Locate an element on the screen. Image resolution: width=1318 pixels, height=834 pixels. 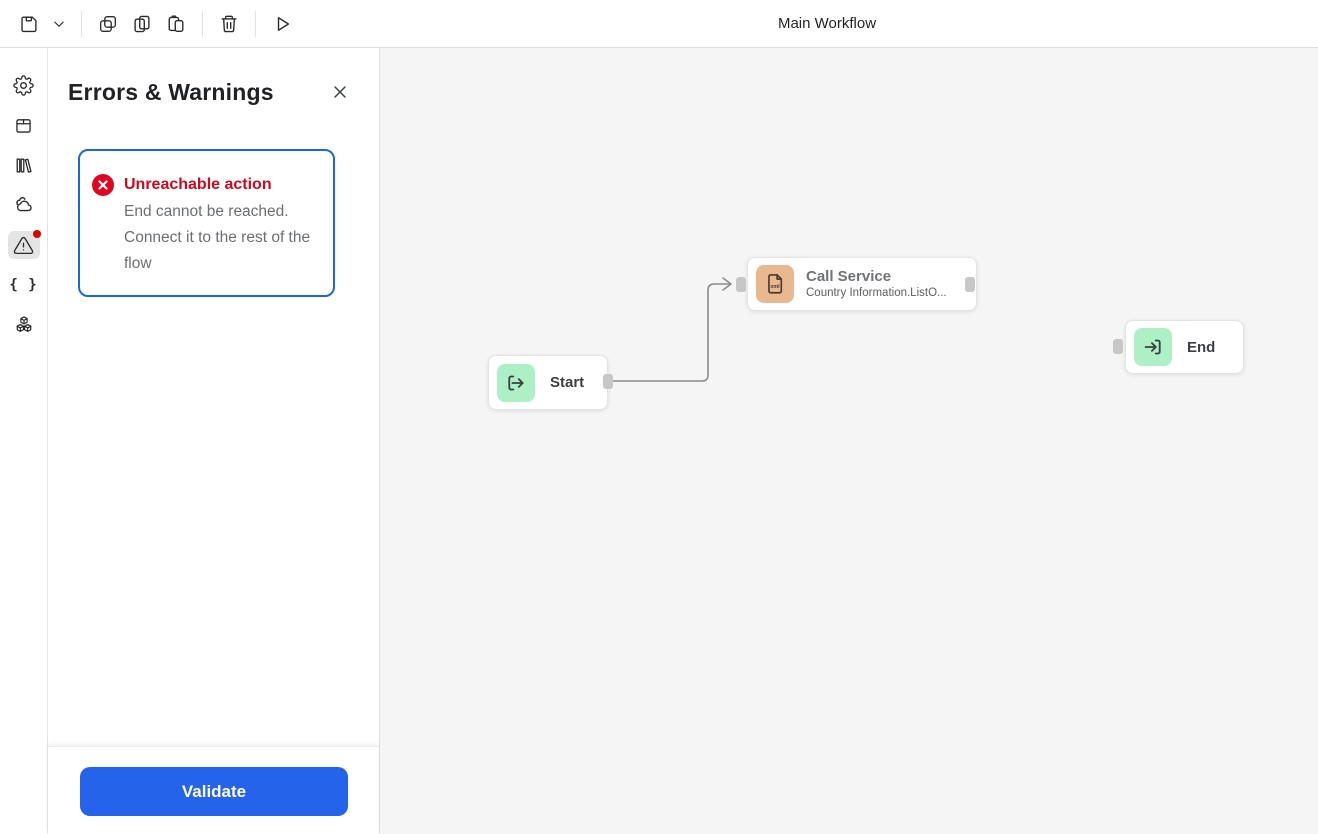
node-end: End is located at coordinates (1184, 347).